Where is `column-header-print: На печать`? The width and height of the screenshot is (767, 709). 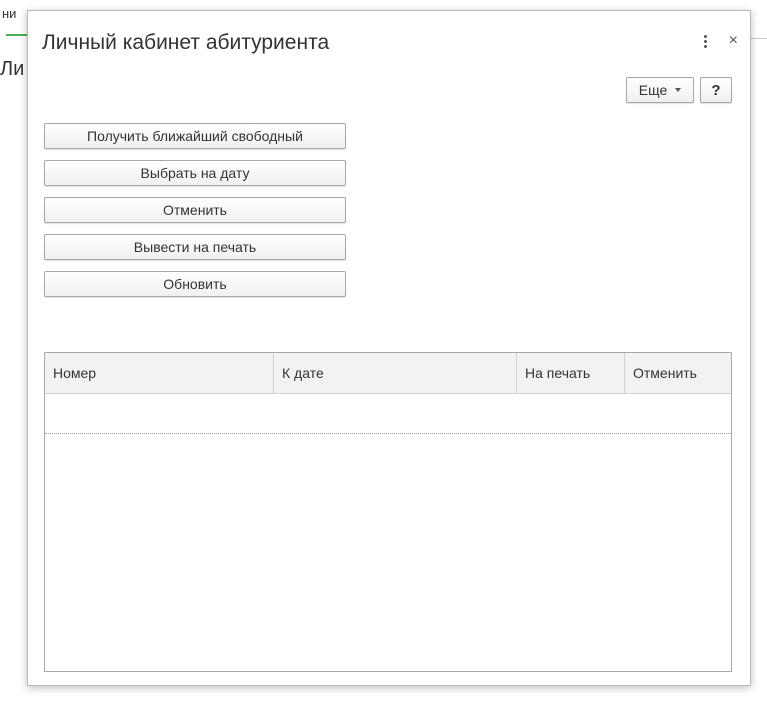
column-header-print: На печать is located at coordinates (571, 373).